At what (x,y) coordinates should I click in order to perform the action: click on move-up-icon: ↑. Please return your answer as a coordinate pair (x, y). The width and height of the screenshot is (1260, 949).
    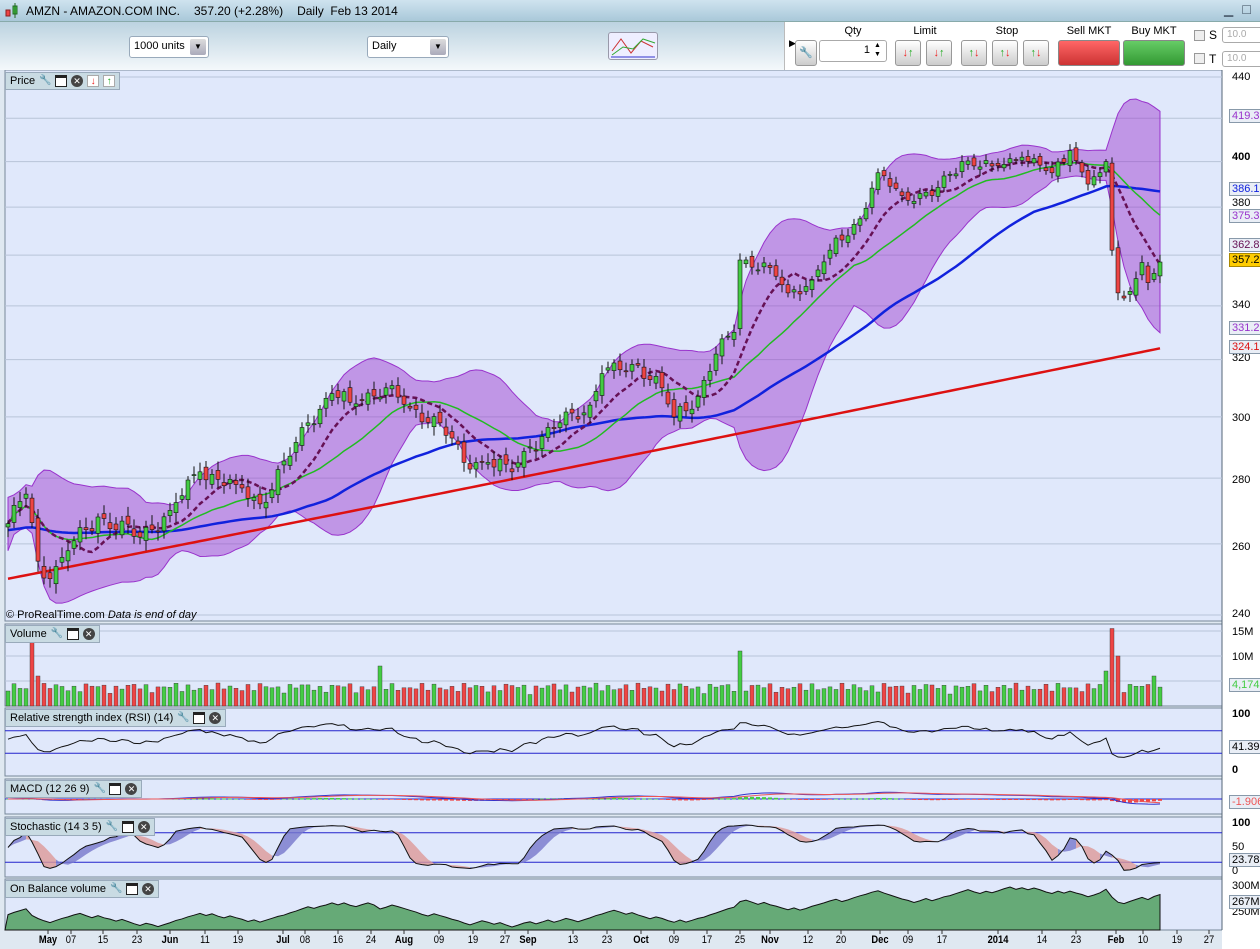
    Looking at the image, I should click on (109, 81).